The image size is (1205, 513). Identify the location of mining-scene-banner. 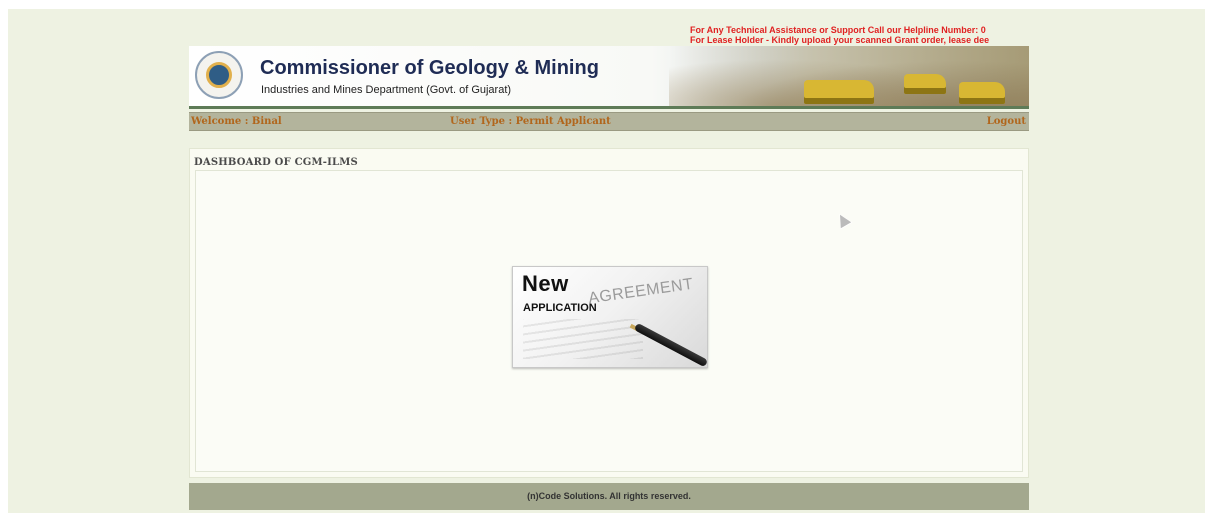
(849, 76).